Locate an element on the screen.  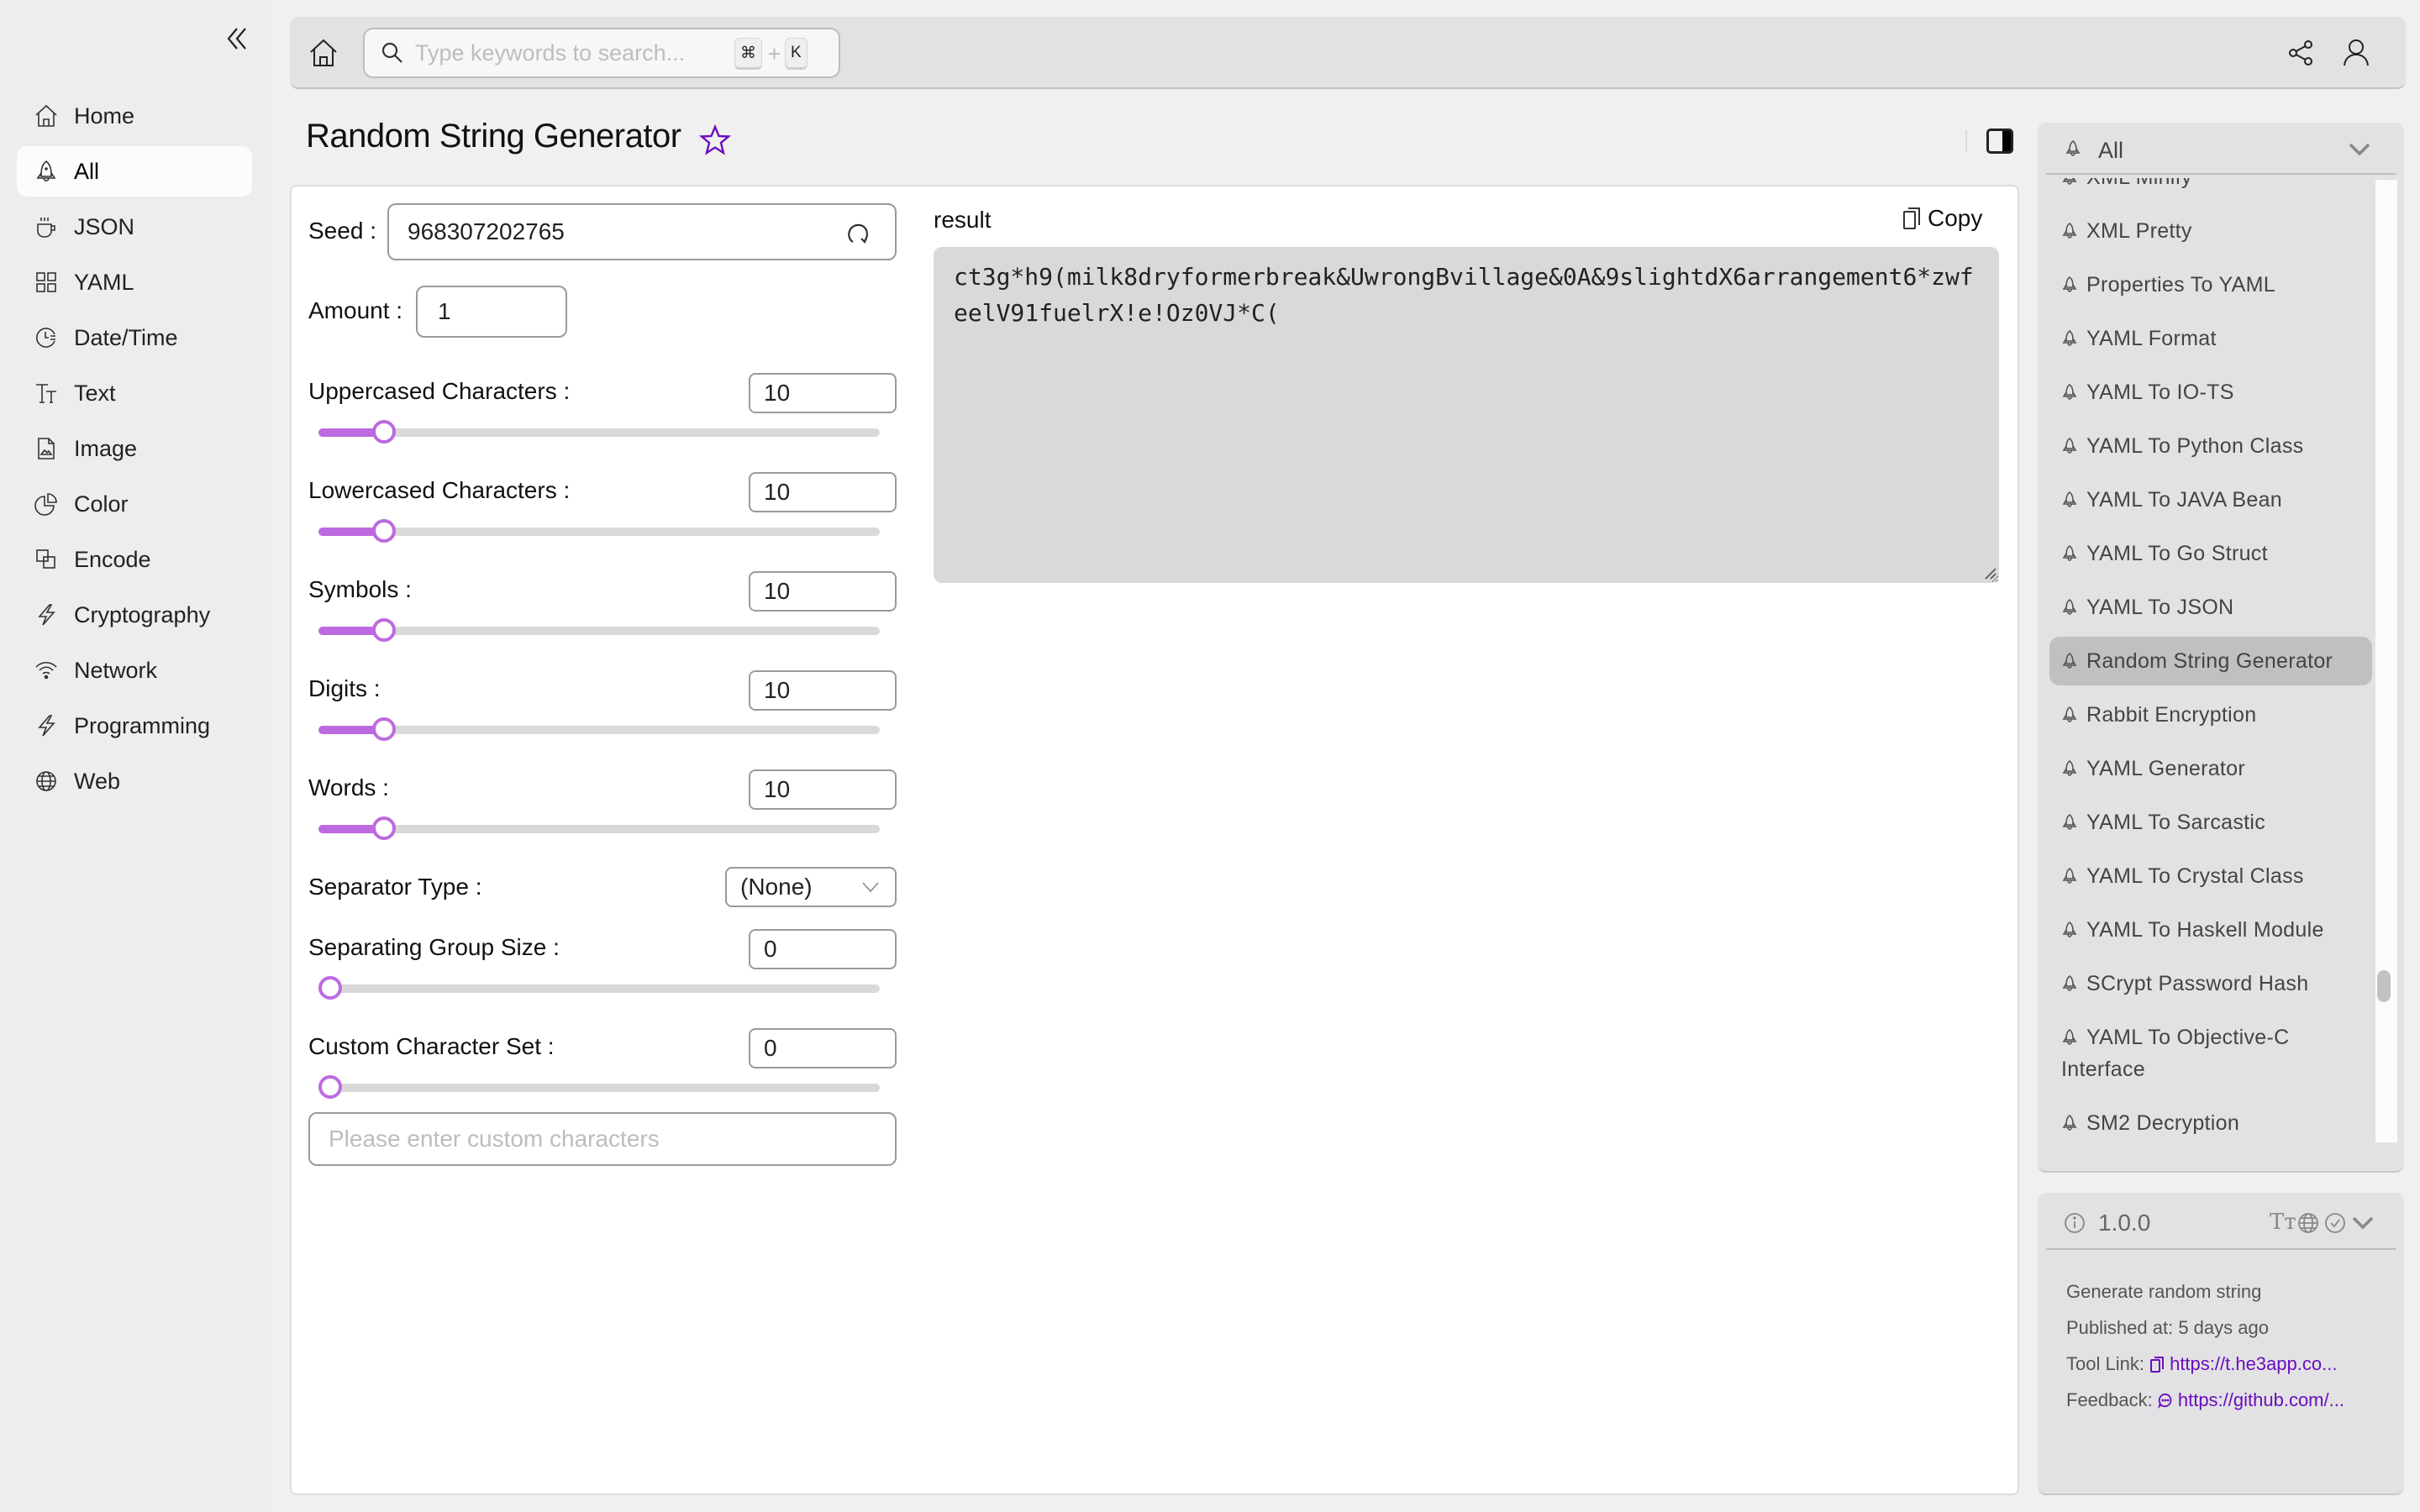
tool-list-item: YAML To Go Struct is located at coordinates (2210, 553).